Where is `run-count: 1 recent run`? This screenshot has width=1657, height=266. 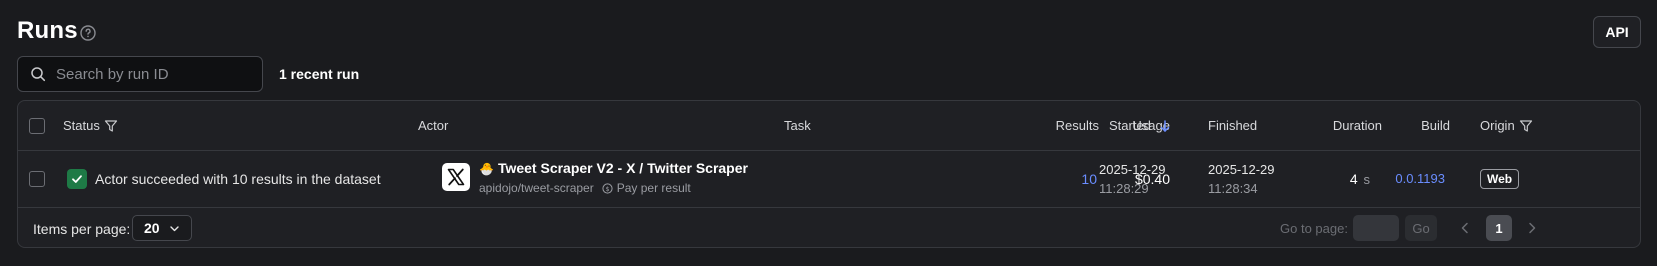 run-count: 1 recent run is located at coordinates (319, 74).